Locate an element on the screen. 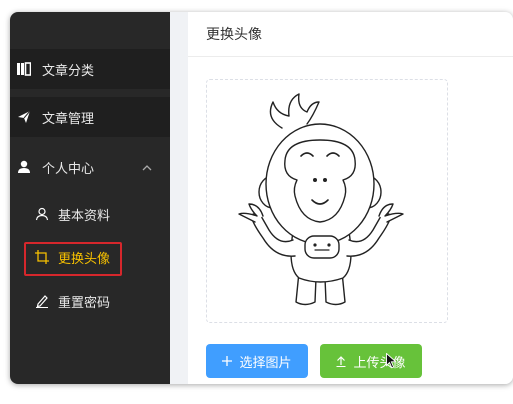 This screenshot has height=404, width=513. plus-icon is located at coordinates (227, 361).